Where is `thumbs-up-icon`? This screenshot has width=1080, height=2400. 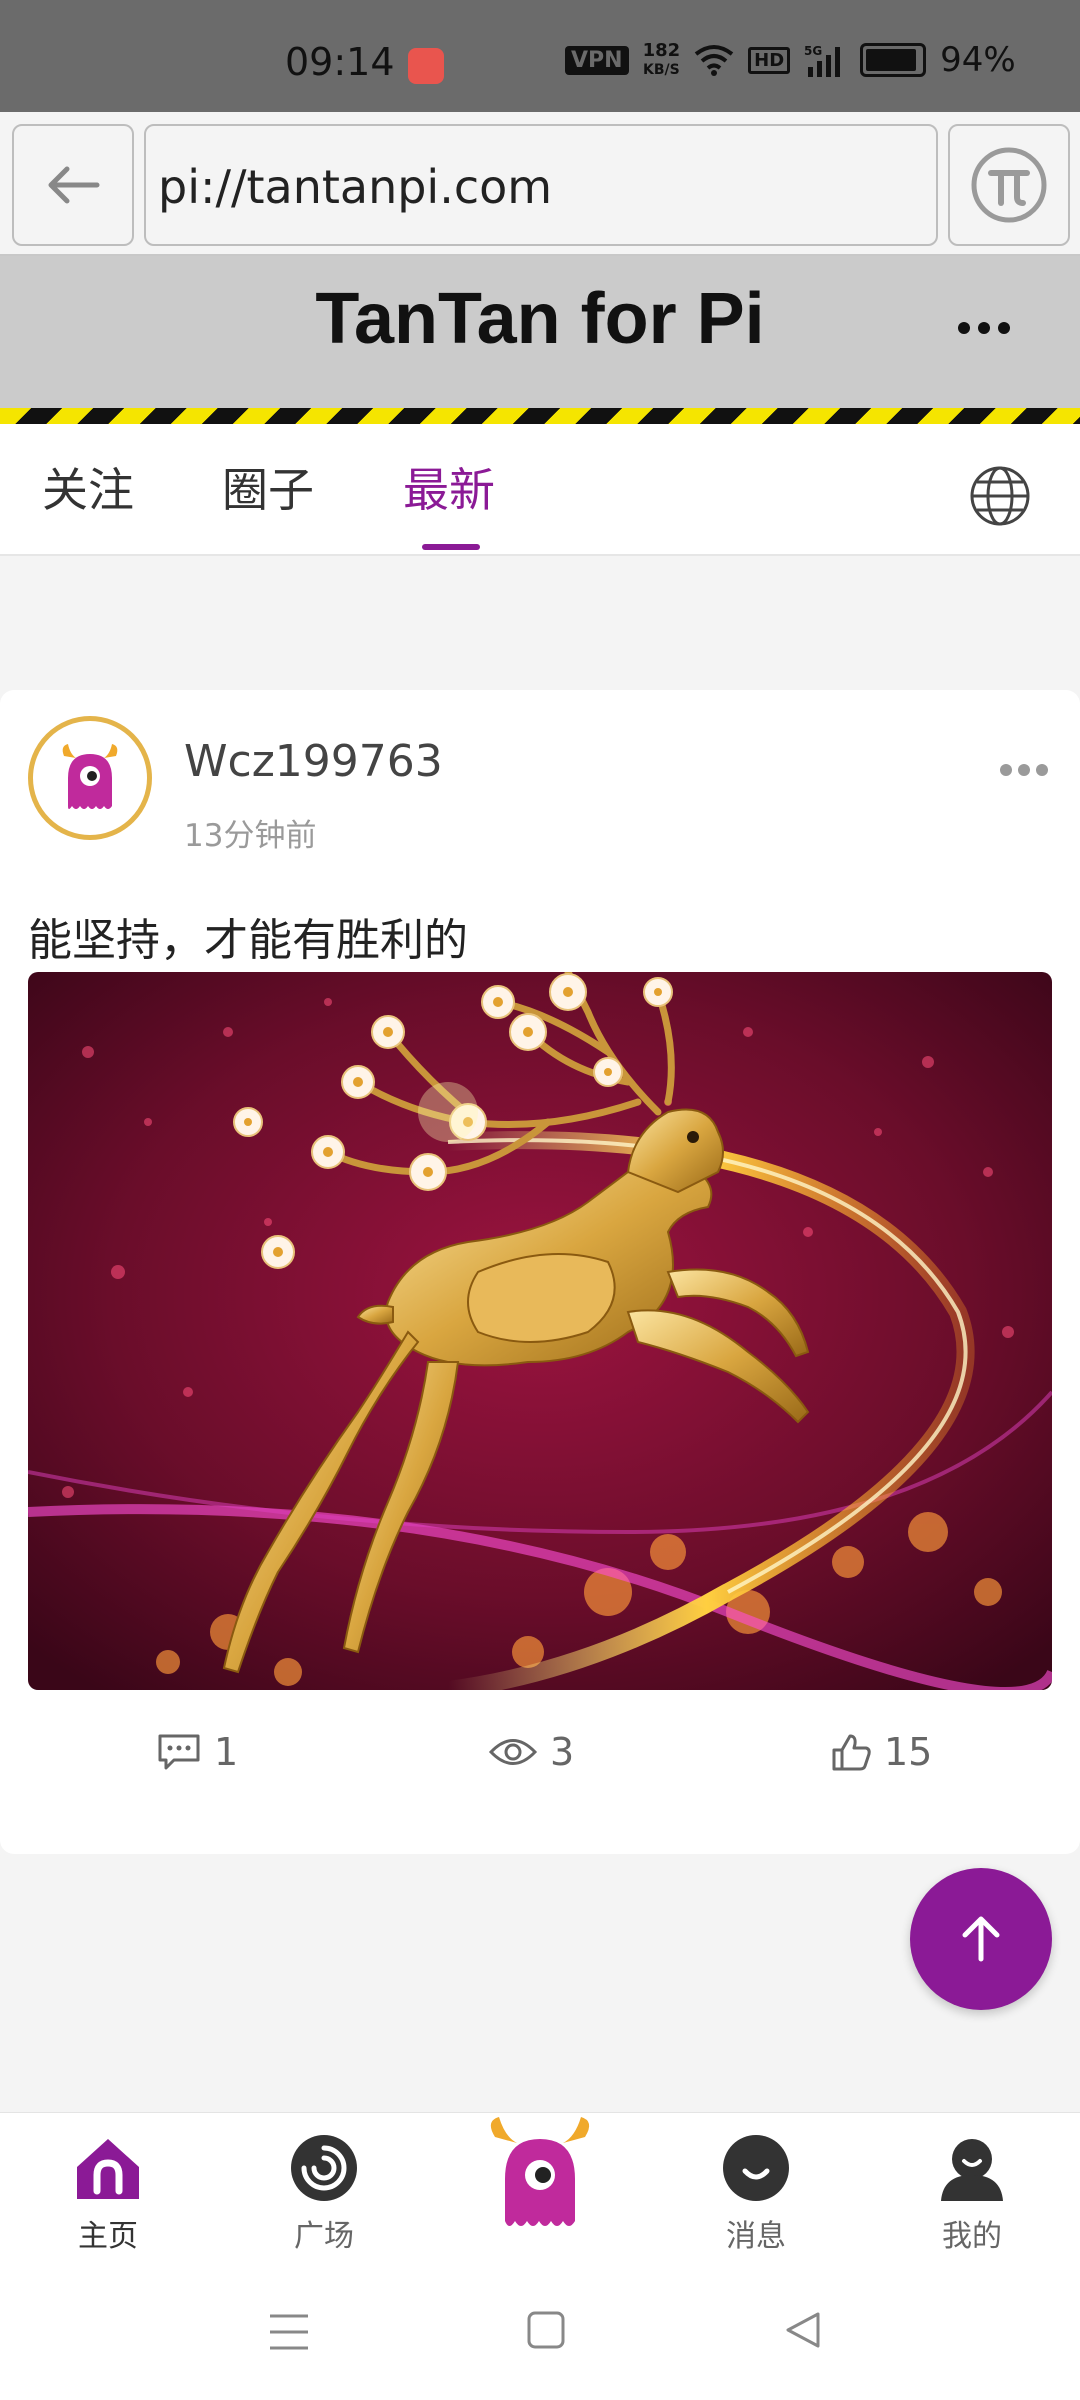
thumbs-up-icon is located at coordinates (851, 1752).